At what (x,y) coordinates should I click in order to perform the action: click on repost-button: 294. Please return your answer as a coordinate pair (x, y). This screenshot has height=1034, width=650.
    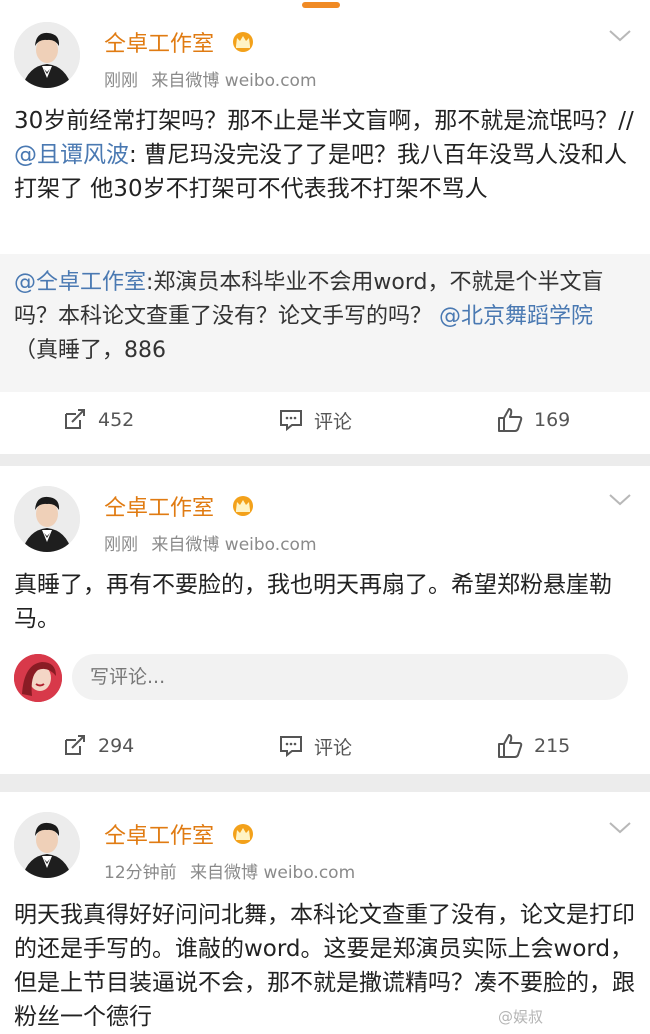
    Looking at the image, I should click on (98, 746).